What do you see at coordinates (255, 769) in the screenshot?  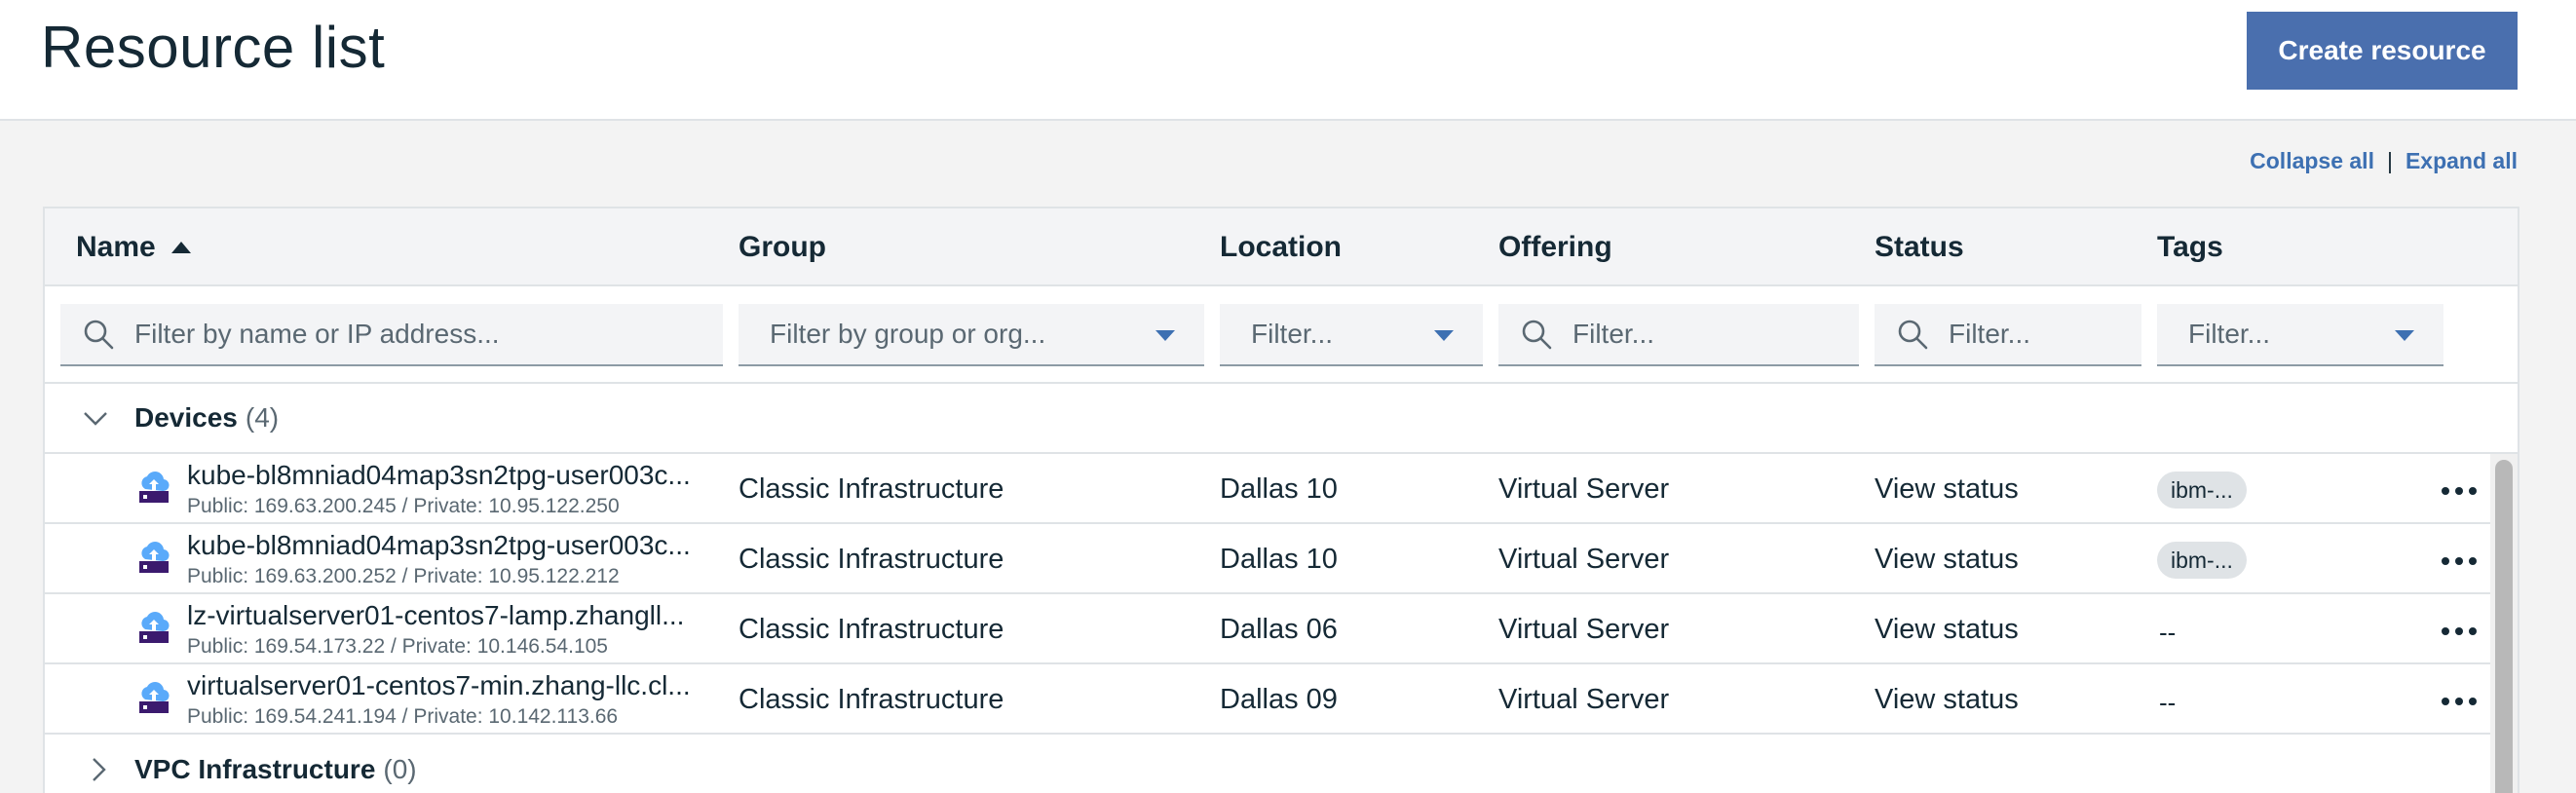 I see `group-name: VPC Infrastructure` at bounding box center [255, 769].